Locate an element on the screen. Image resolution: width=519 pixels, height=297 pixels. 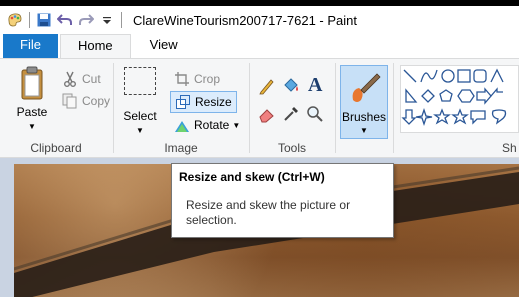
select-dropdown-icon: ▼ is located at coordinates (140, 131).